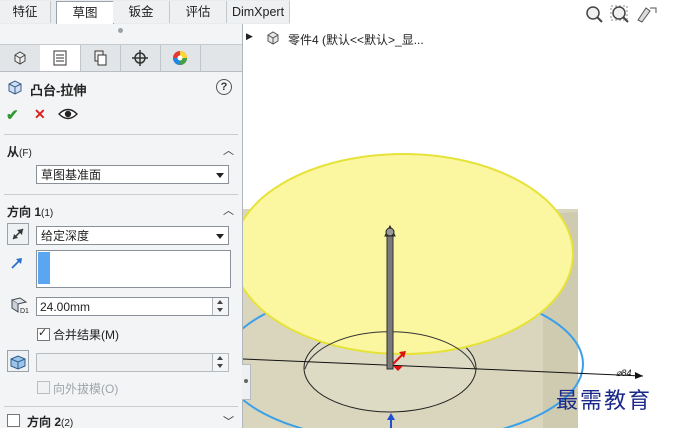 This screenshot has width=678, height=430. I want to click on from-section-title: 从(F), so click(19, 151).